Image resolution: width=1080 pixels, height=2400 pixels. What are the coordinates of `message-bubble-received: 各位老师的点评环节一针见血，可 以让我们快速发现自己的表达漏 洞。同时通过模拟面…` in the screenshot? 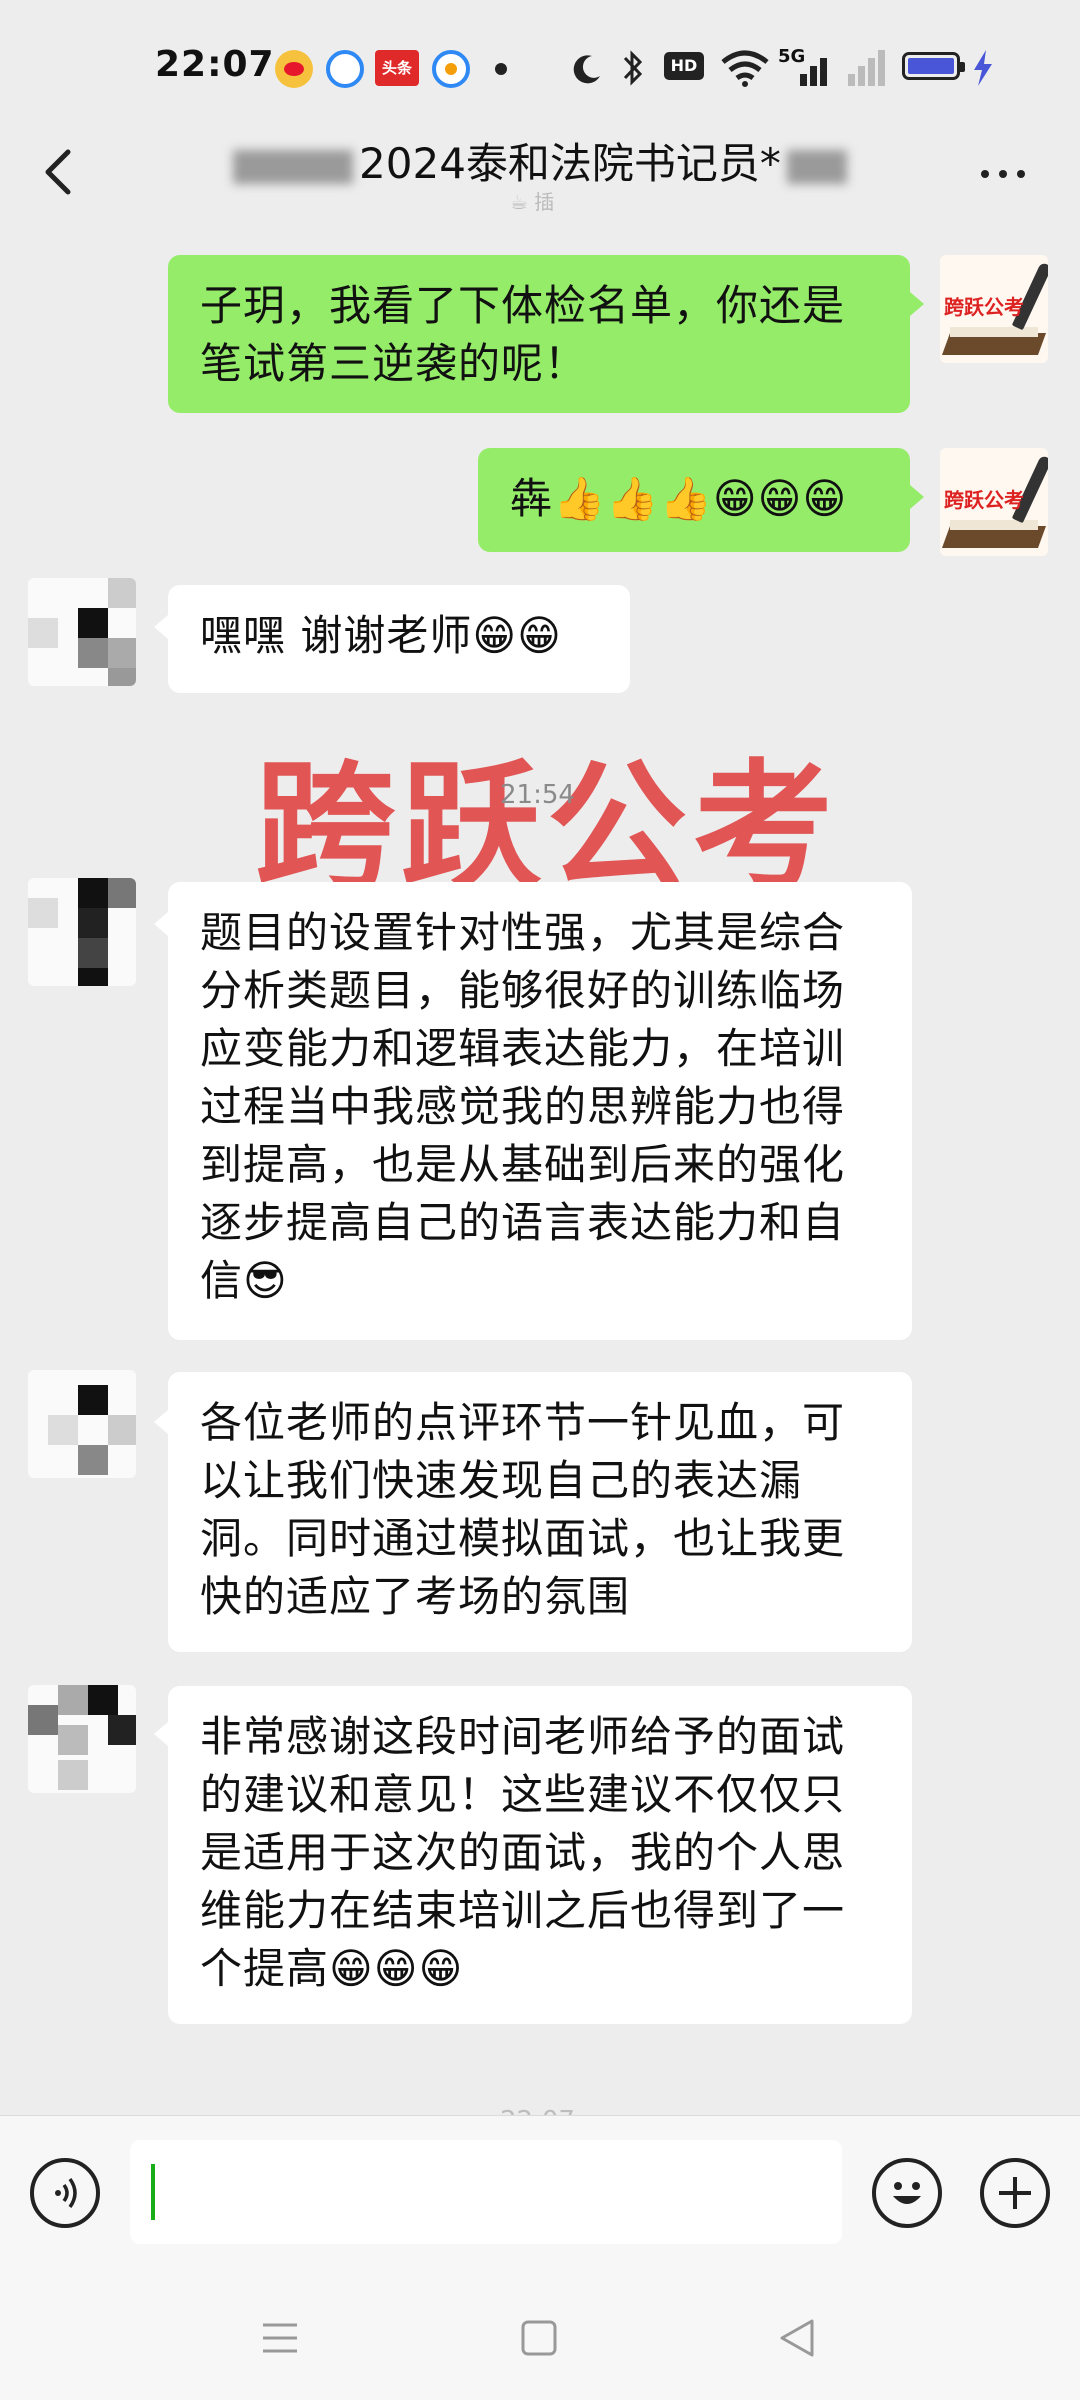 It's located at (540, 1512).